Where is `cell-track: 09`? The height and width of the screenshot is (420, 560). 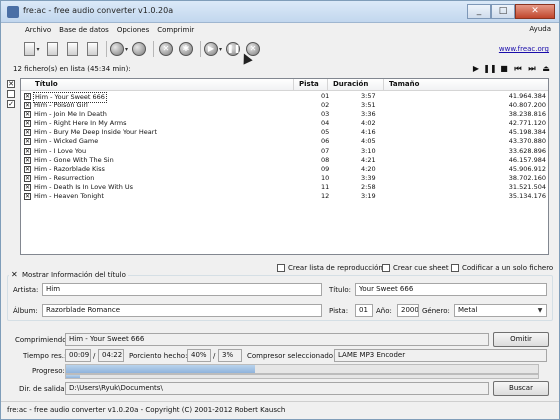
cell-track: 09 is located at coordinates (325, 168).